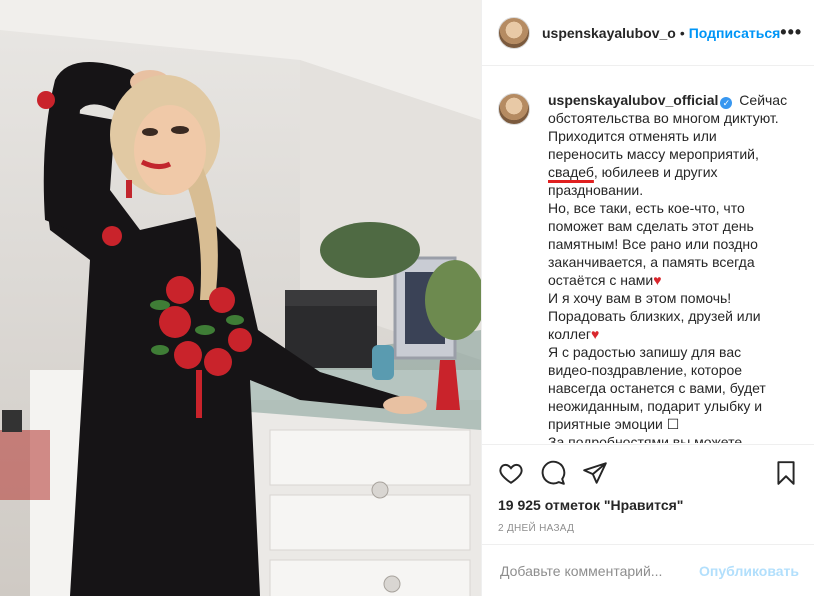 The image size is (814, 596). Describe the element at coordinates (735, 33) in the screenshot. I see `follow-button: Подписаться` at that location.